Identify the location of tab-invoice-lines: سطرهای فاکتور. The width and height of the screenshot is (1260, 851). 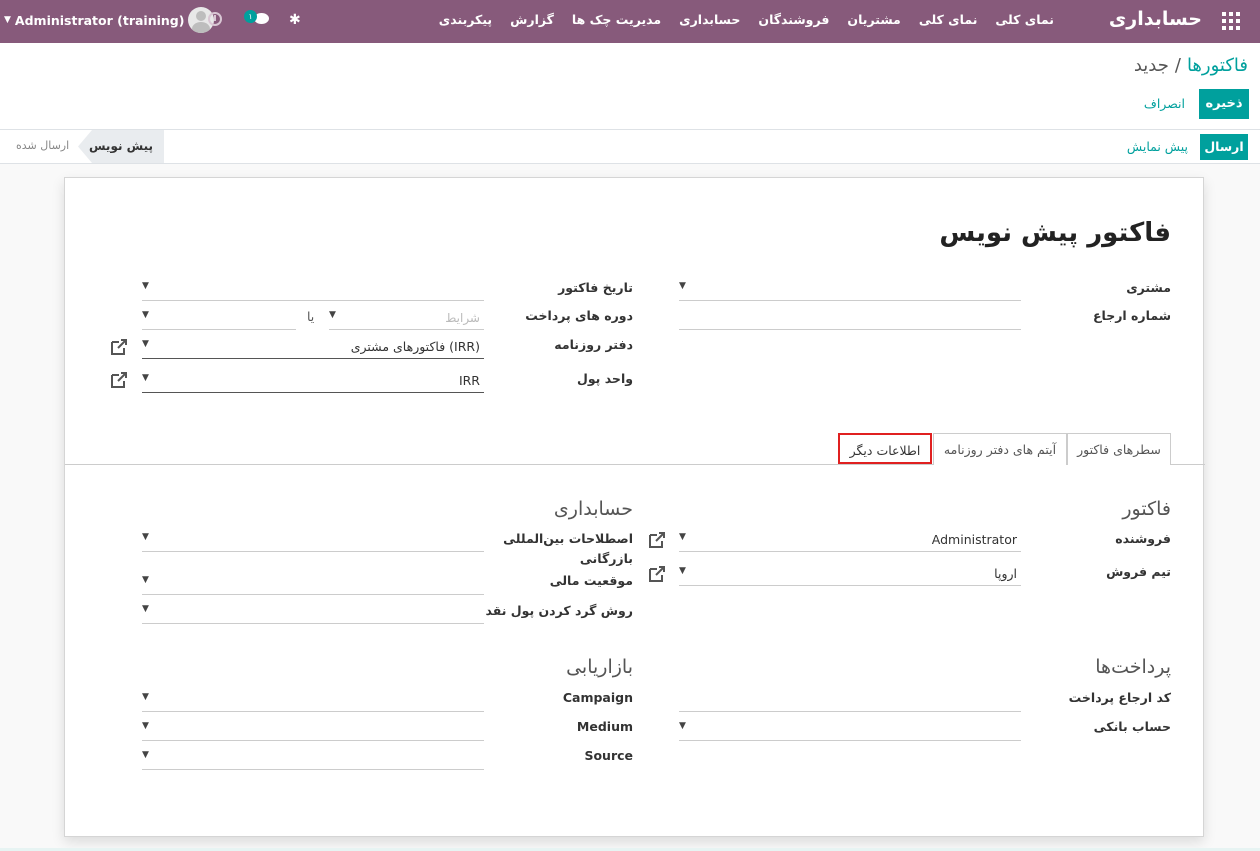
(1119, 449).